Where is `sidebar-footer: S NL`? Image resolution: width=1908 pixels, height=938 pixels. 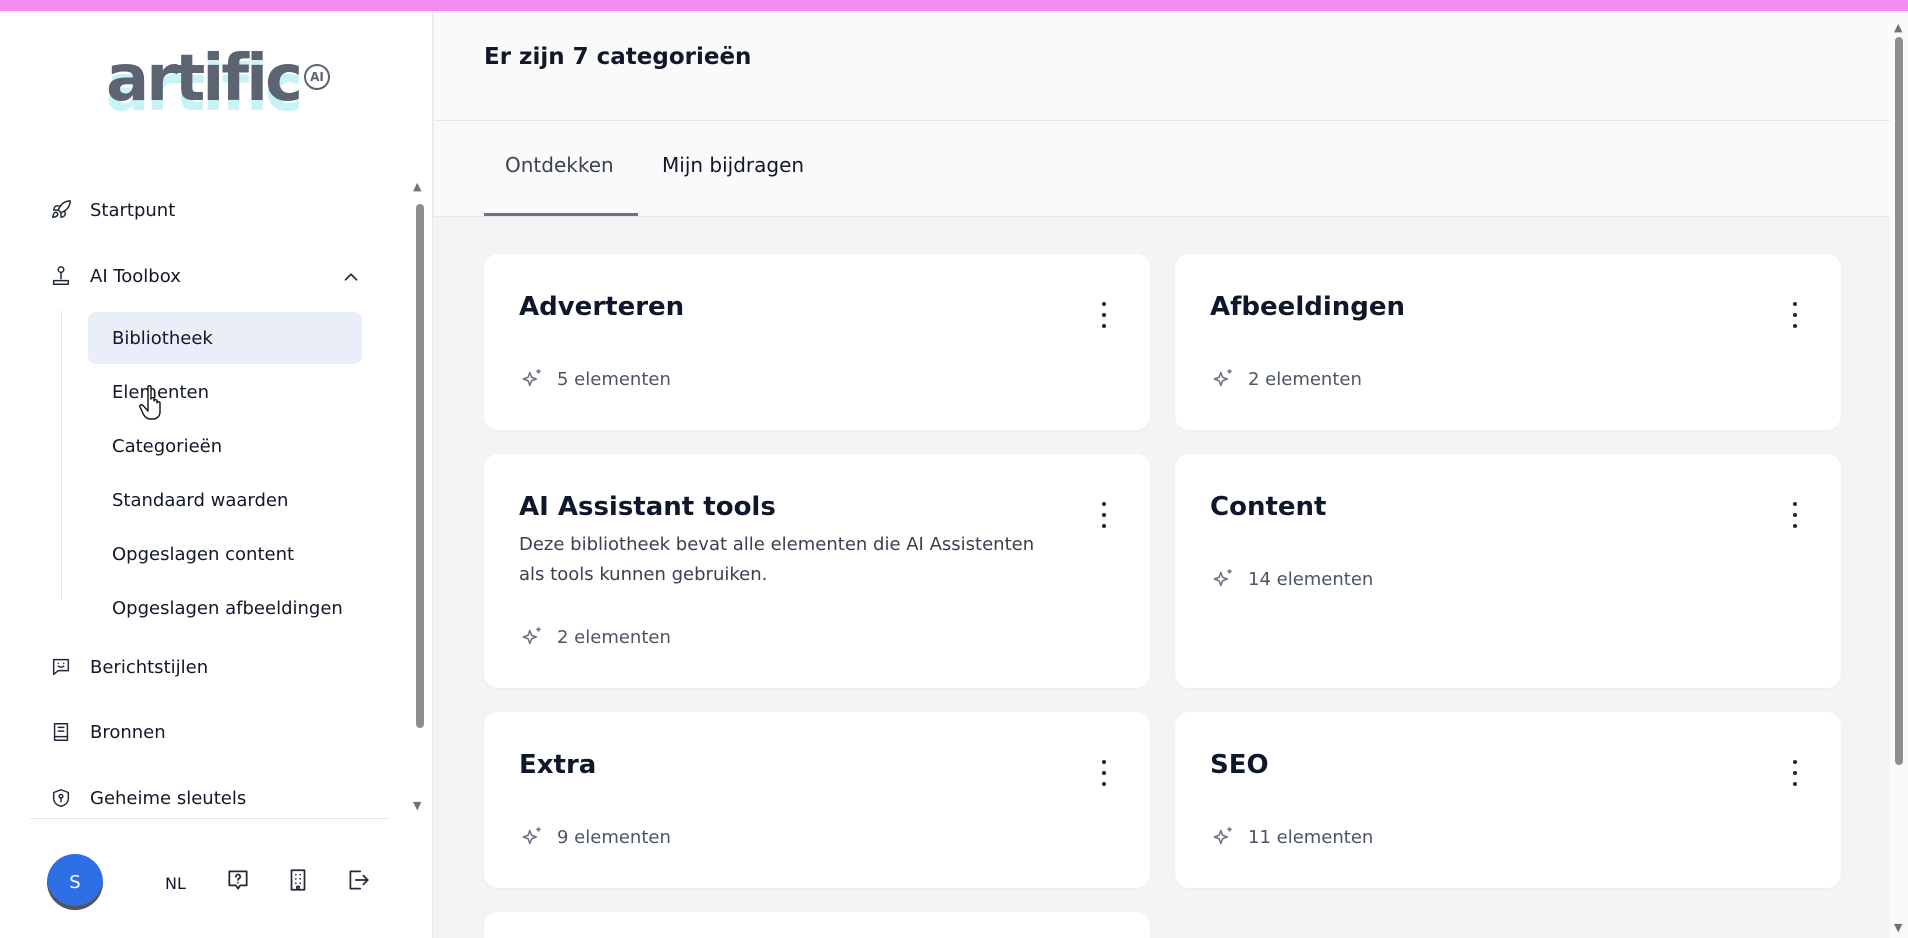 sidebar-footer: S NL is located at coordinates (216, 886).